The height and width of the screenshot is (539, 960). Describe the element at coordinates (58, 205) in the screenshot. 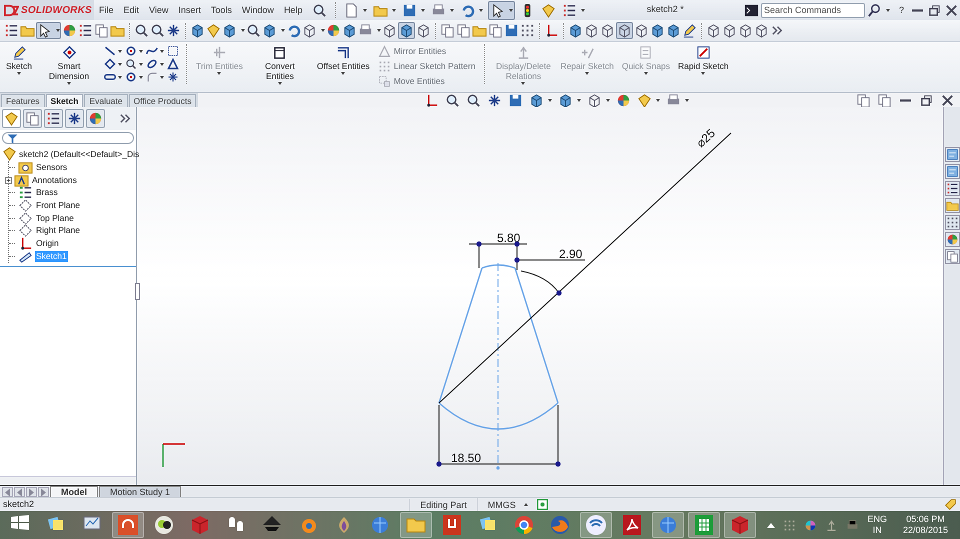

I see `tree-item: Front Plane` at that location.